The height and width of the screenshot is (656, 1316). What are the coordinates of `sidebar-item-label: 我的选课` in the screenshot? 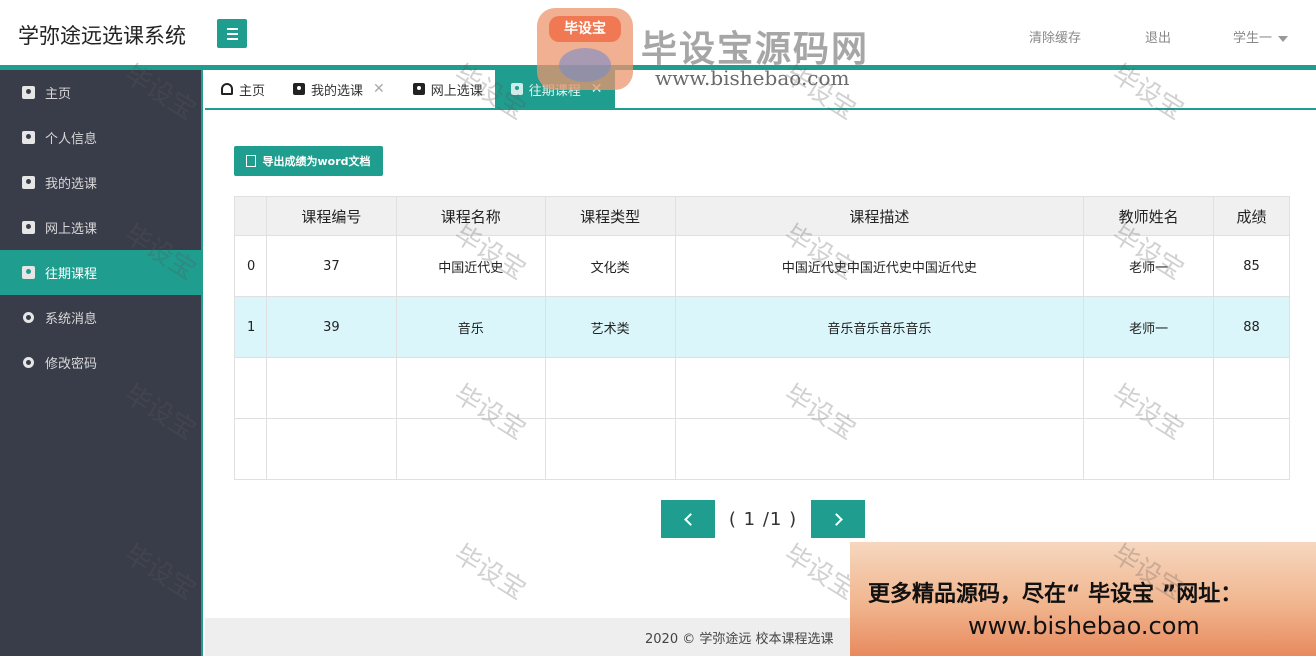 It's located at (71, 184).